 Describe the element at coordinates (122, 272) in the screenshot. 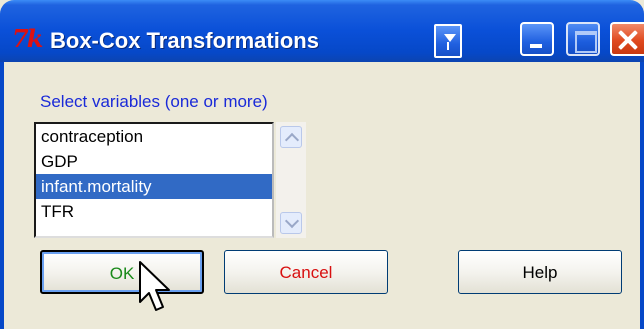

I see `ok-button: OK` at that location.